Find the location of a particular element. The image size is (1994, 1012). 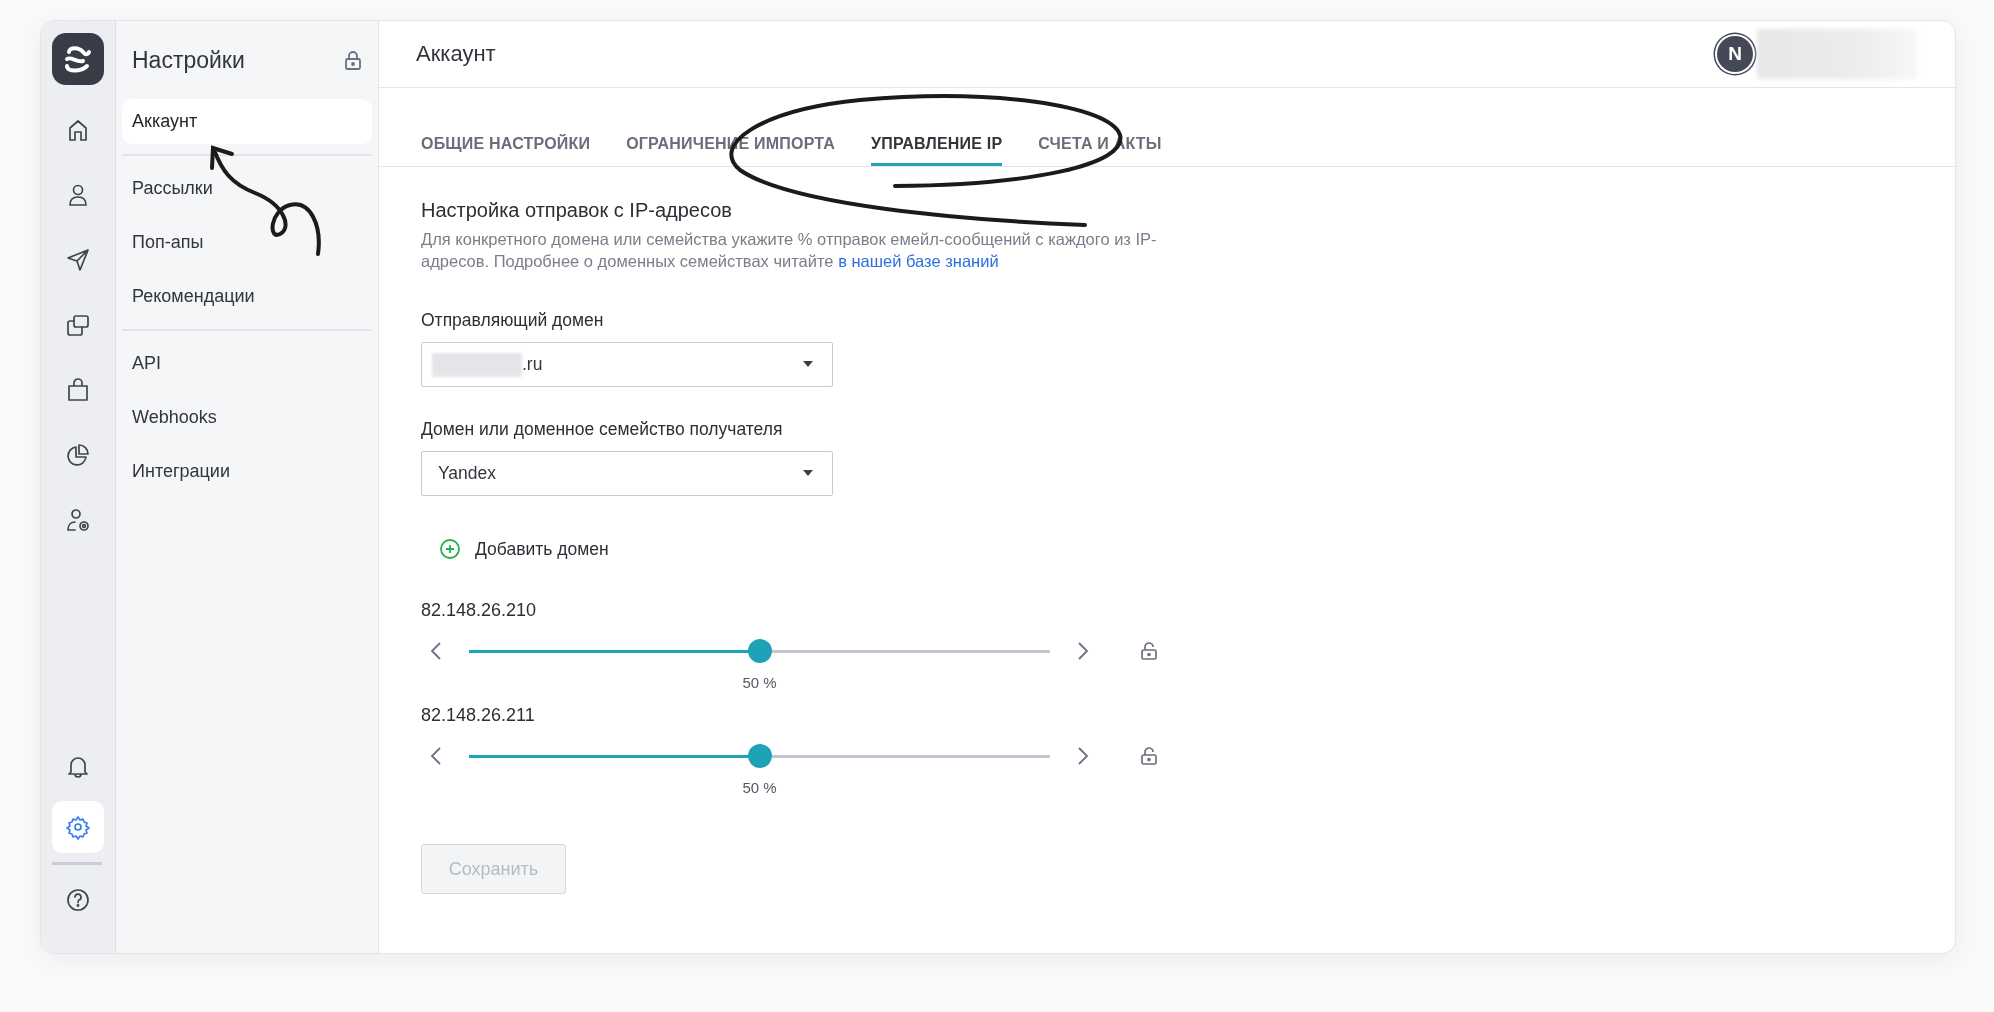

sidebar-item: Webhooks is located at coordinates (247, 417).